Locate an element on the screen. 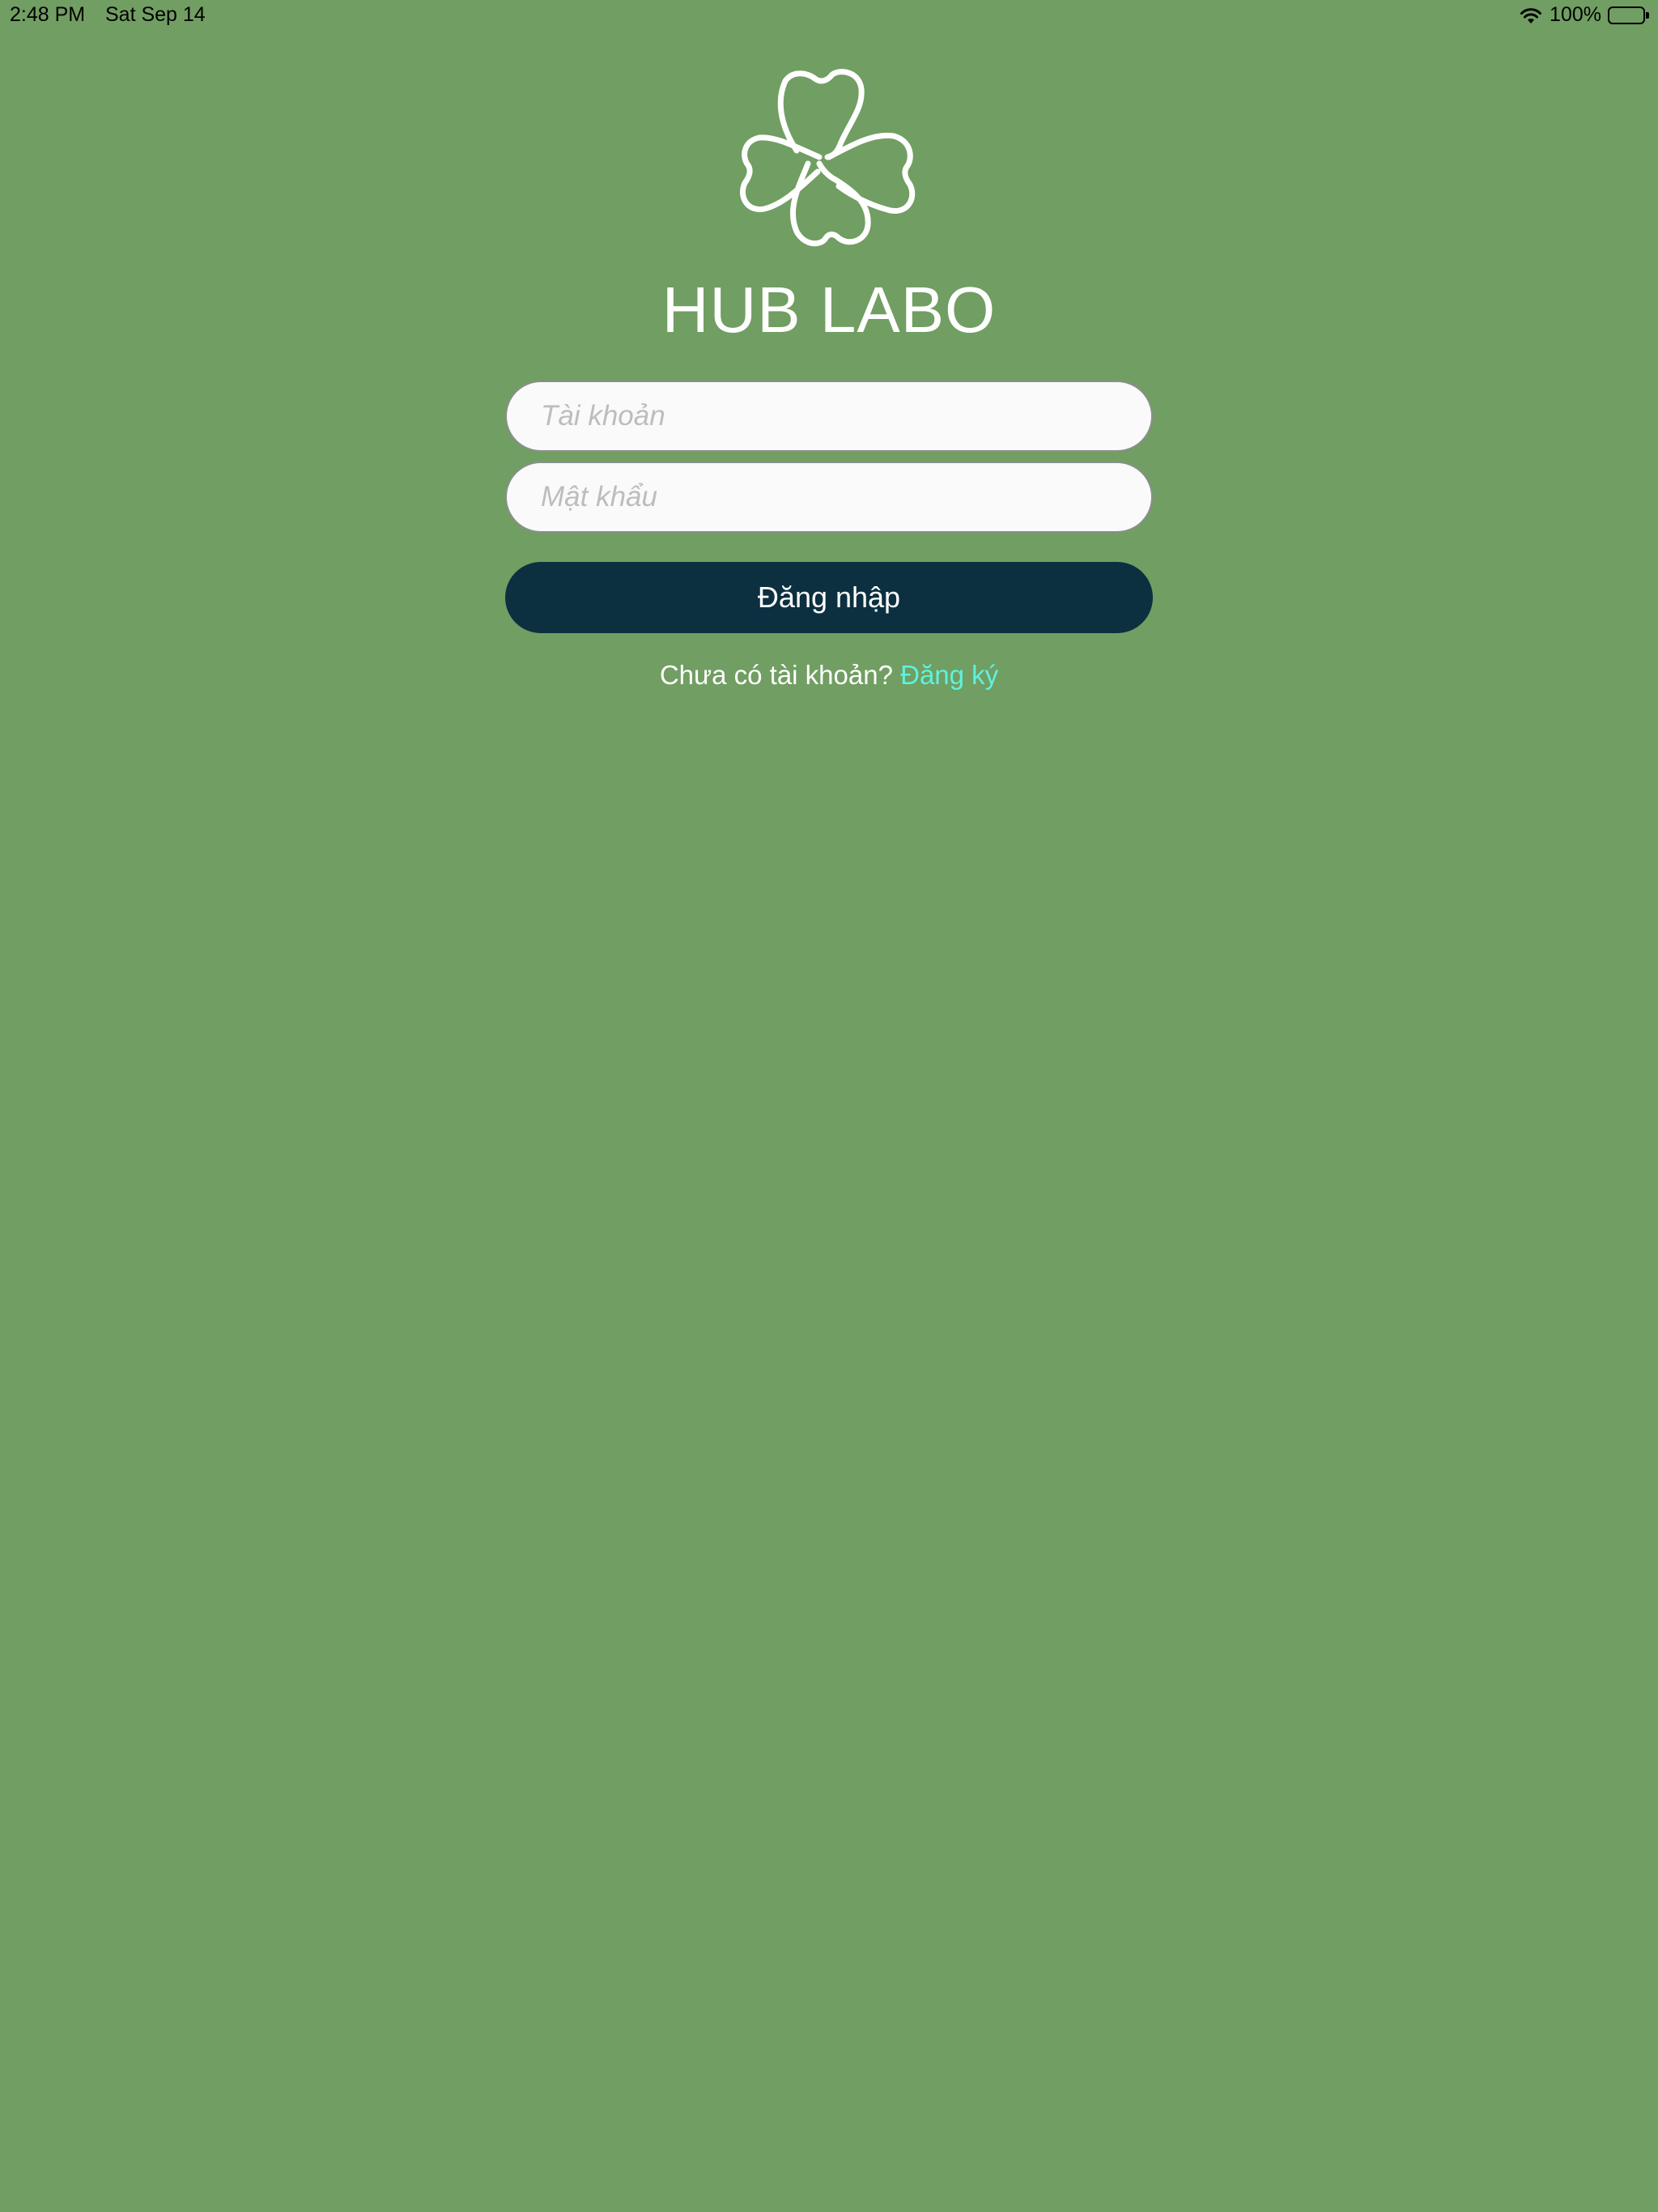 The width and height of the screenshot is (1658, 2212). status-indicators: 100% is located at coordinates (1584, 15).